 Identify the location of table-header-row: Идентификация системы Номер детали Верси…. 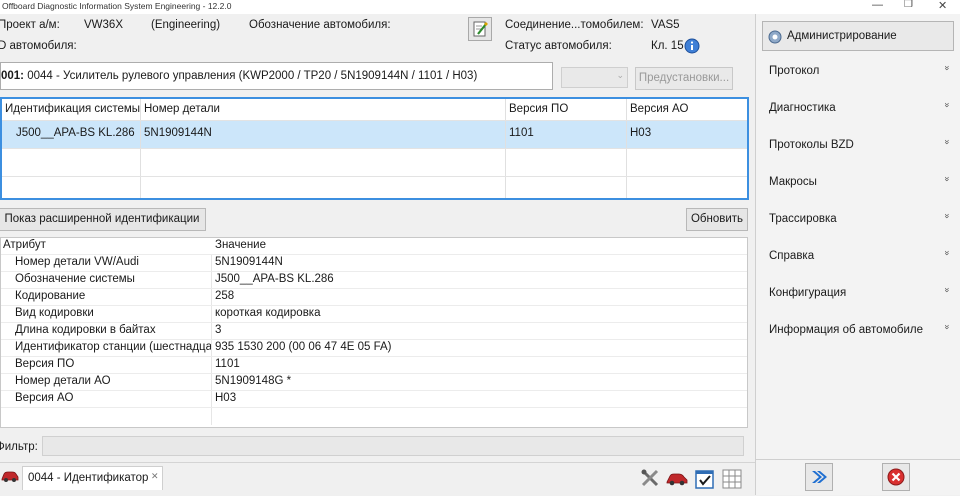
(374, 110).